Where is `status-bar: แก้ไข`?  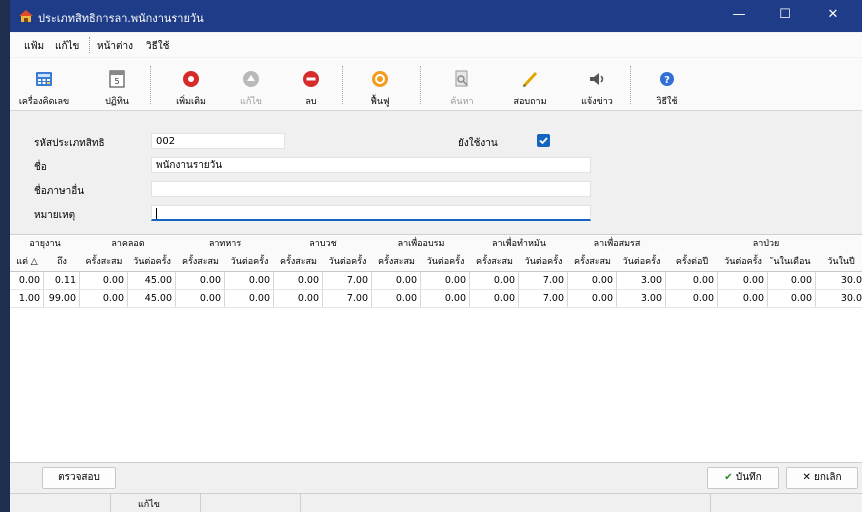
status-bar: แก้ไข is located at coordinates (436, 502).